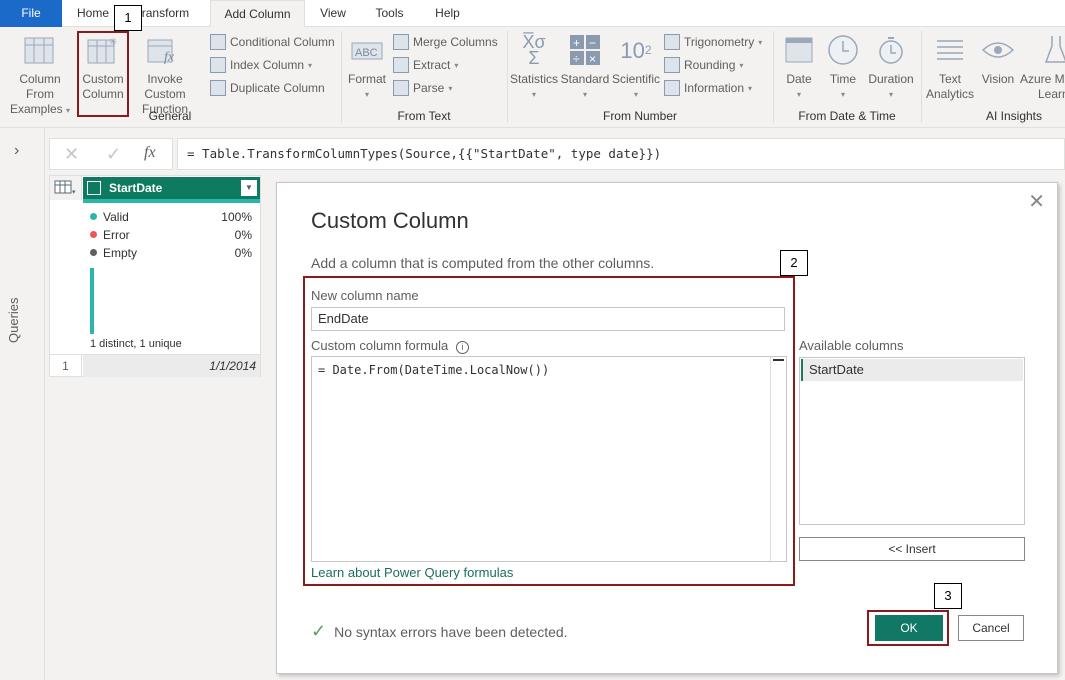 This screenshot has height=680, width=1065. What do you see at coordinates (93, 216) in the screenshot?
I see `valid-dot-icon` at bounding box center [93, 216].